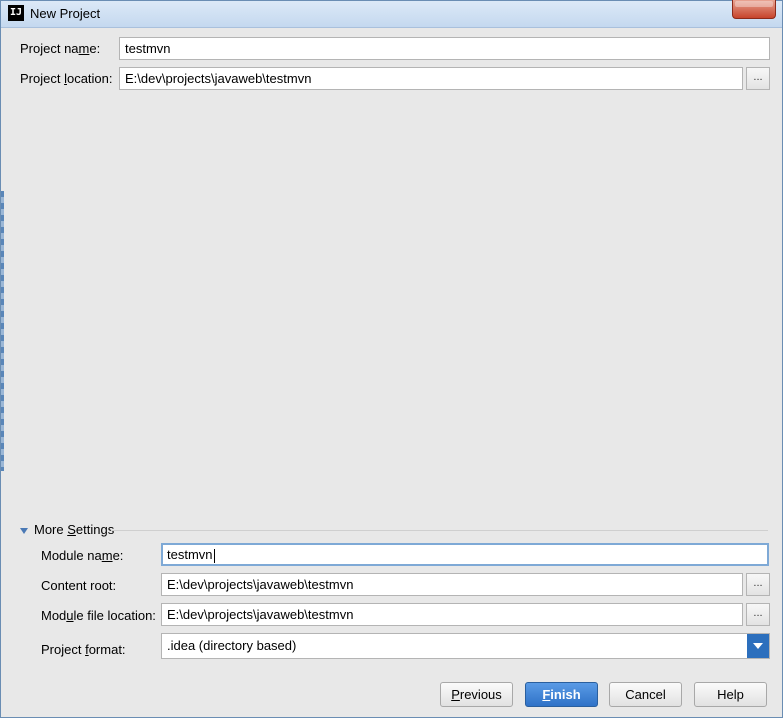 Image resolution: width=783 pixels, height=718 pixels. What do you see at coordinates (754, 9) in the screenshot?
I see `window-close-button` at bounding box center [754, 9].